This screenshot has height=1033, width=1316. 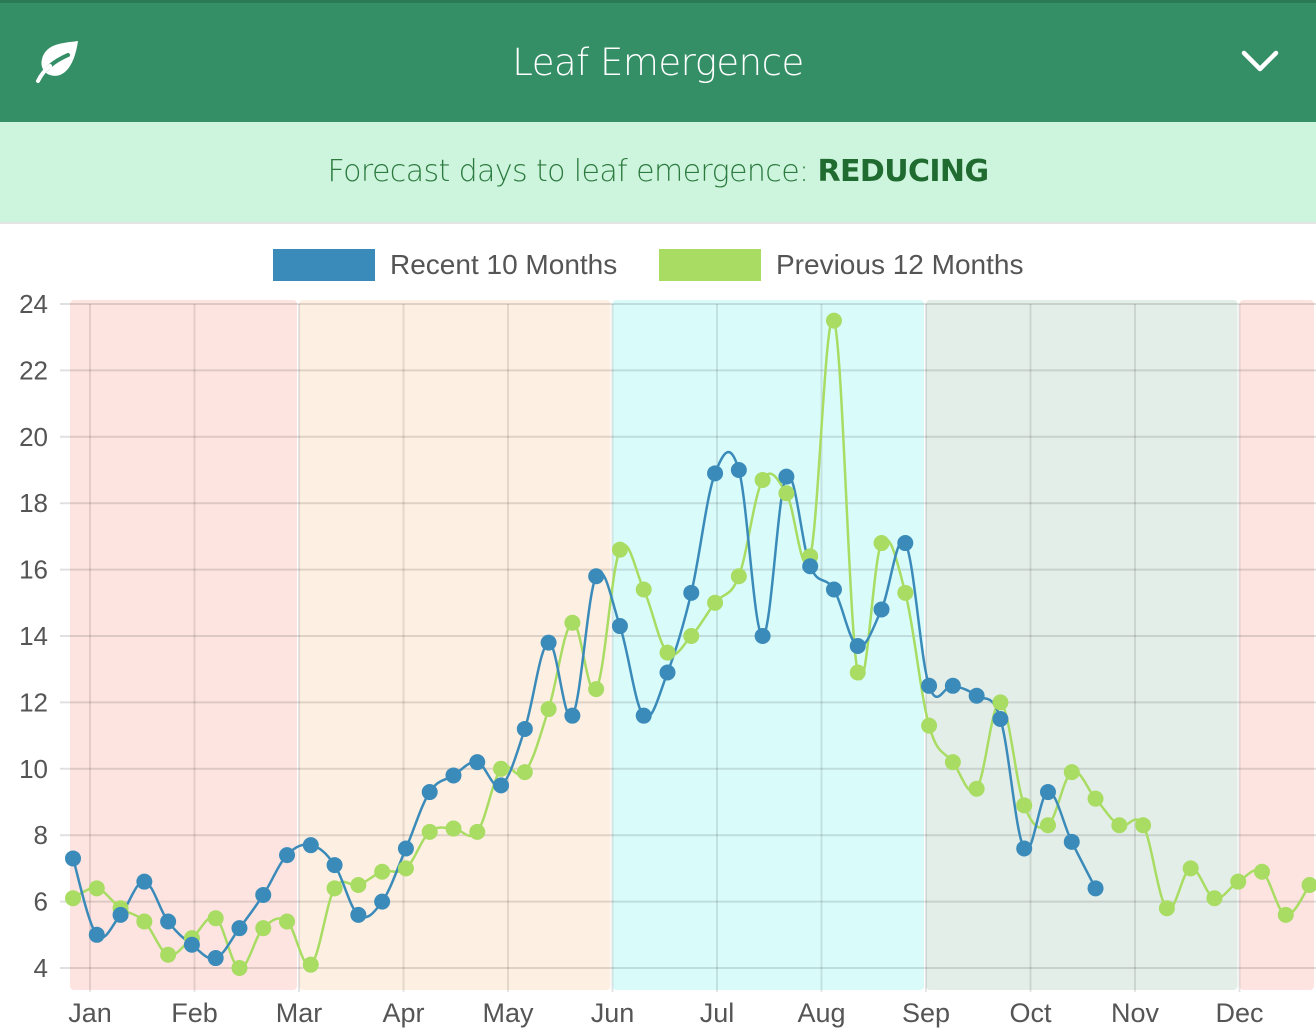 I want to click on y-tick-label: 14, so click(x=33, y=636).